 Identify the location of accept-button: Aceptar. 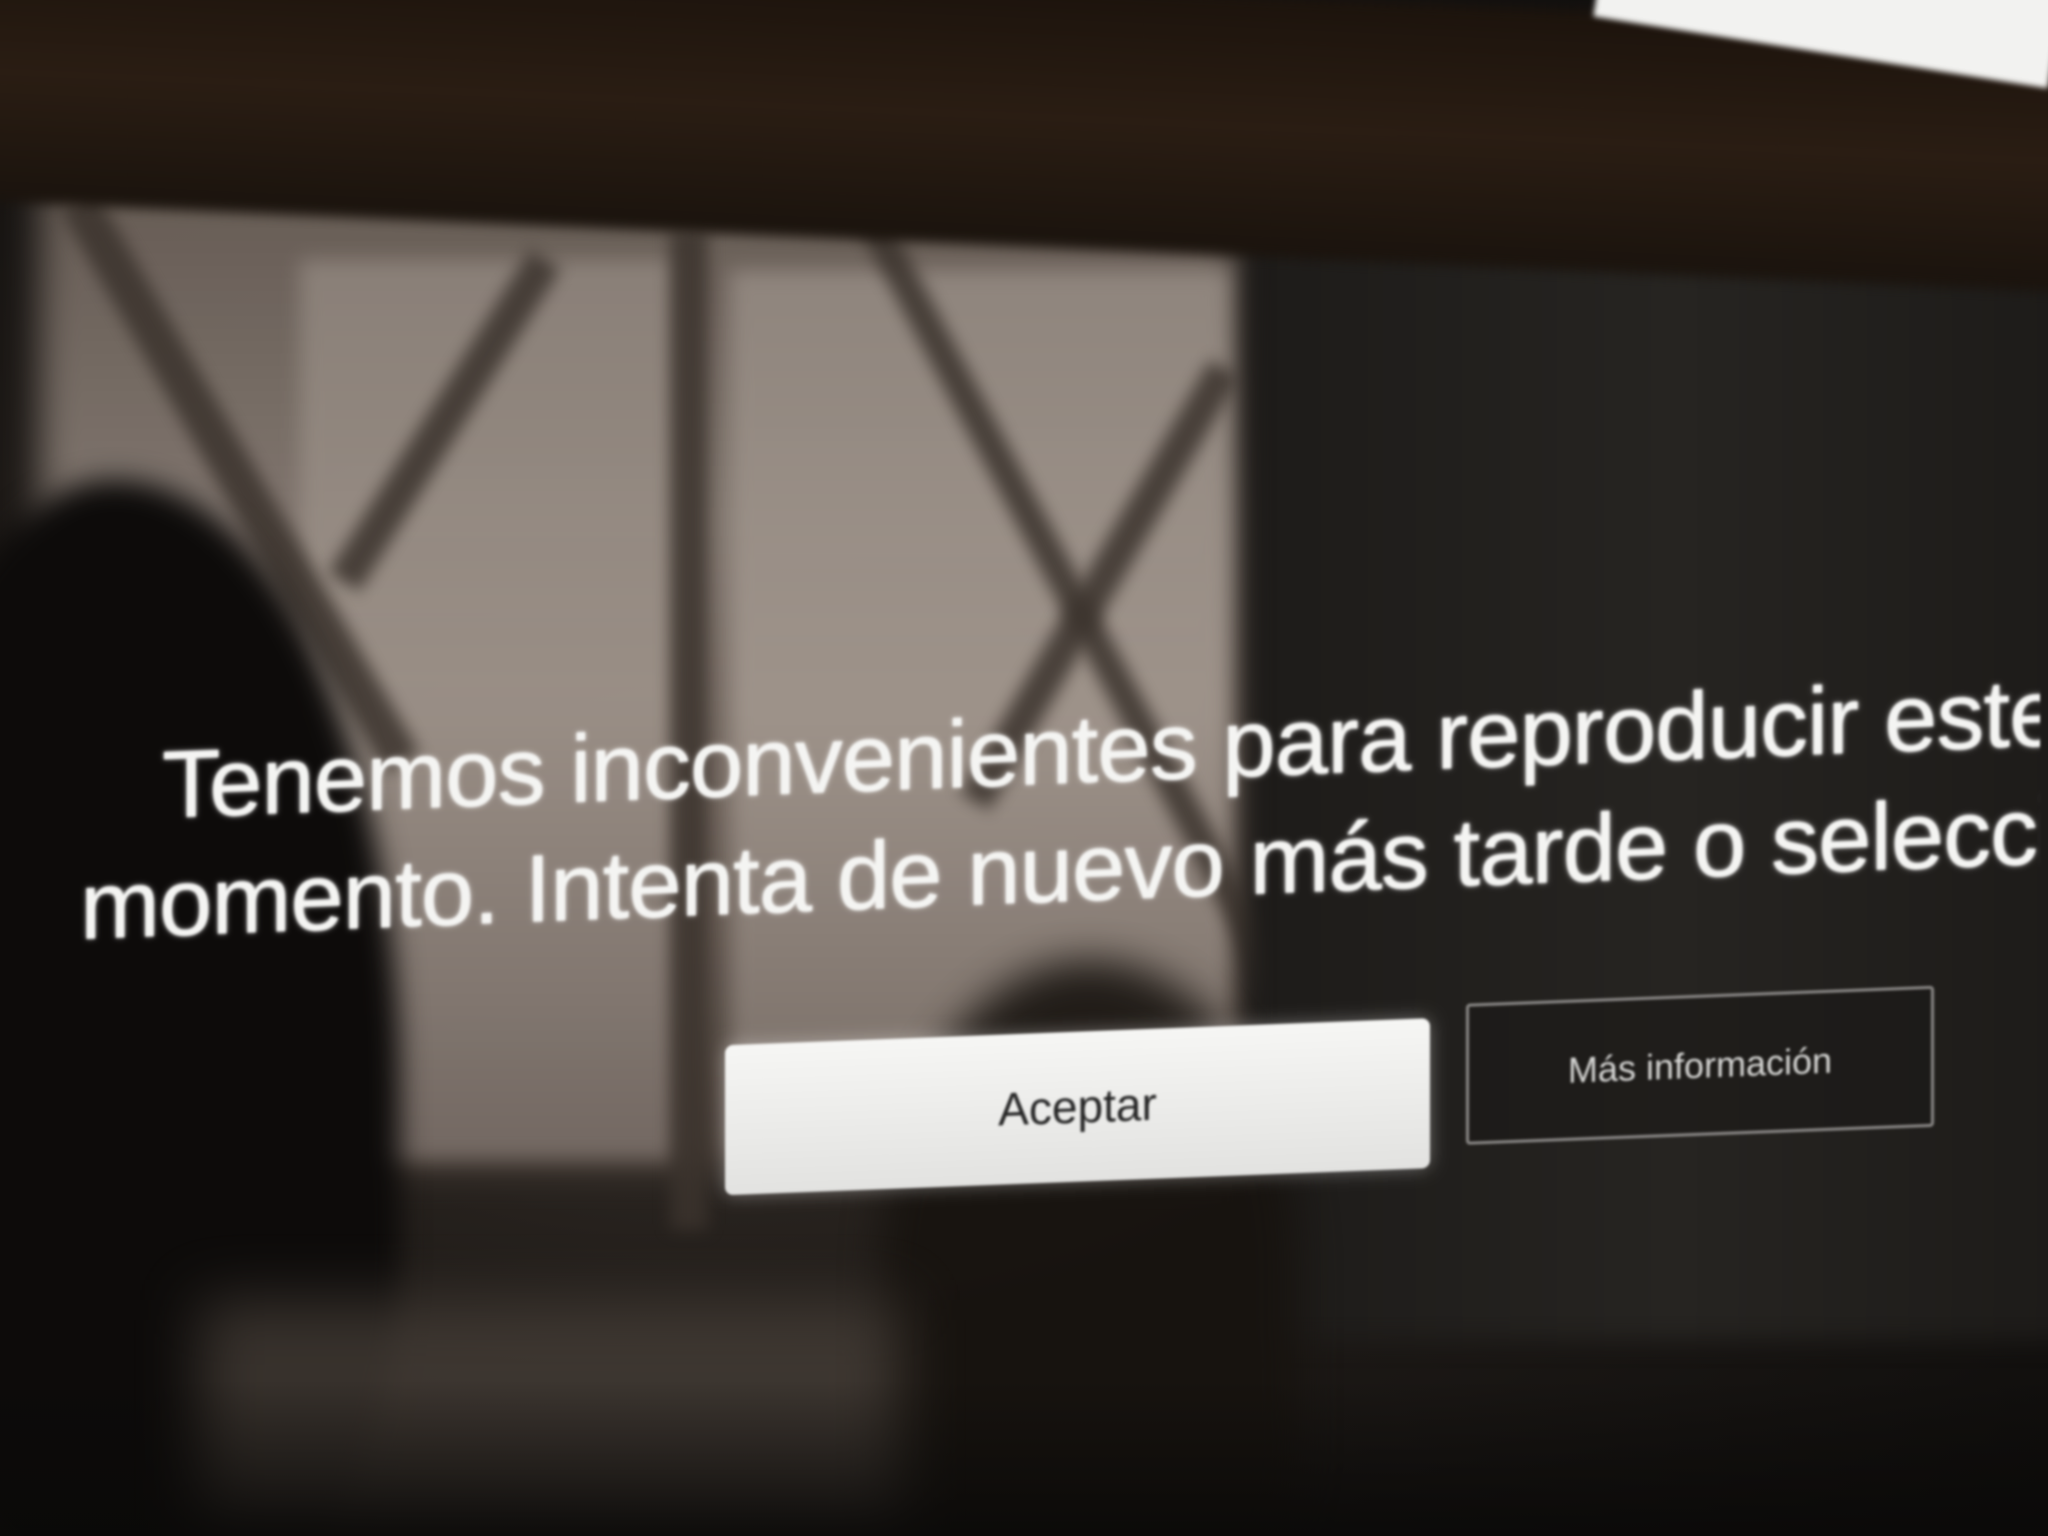
(1077, 1107).